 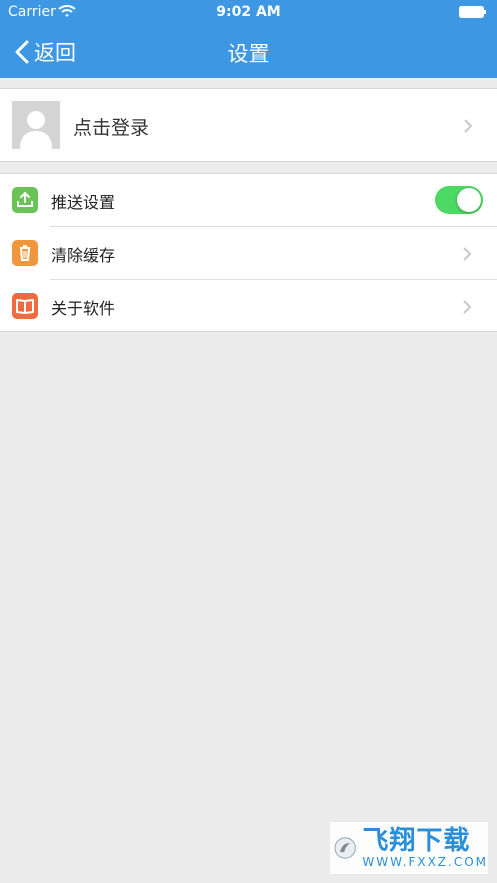 I want to click on avatar, so click(x=36, y=125).